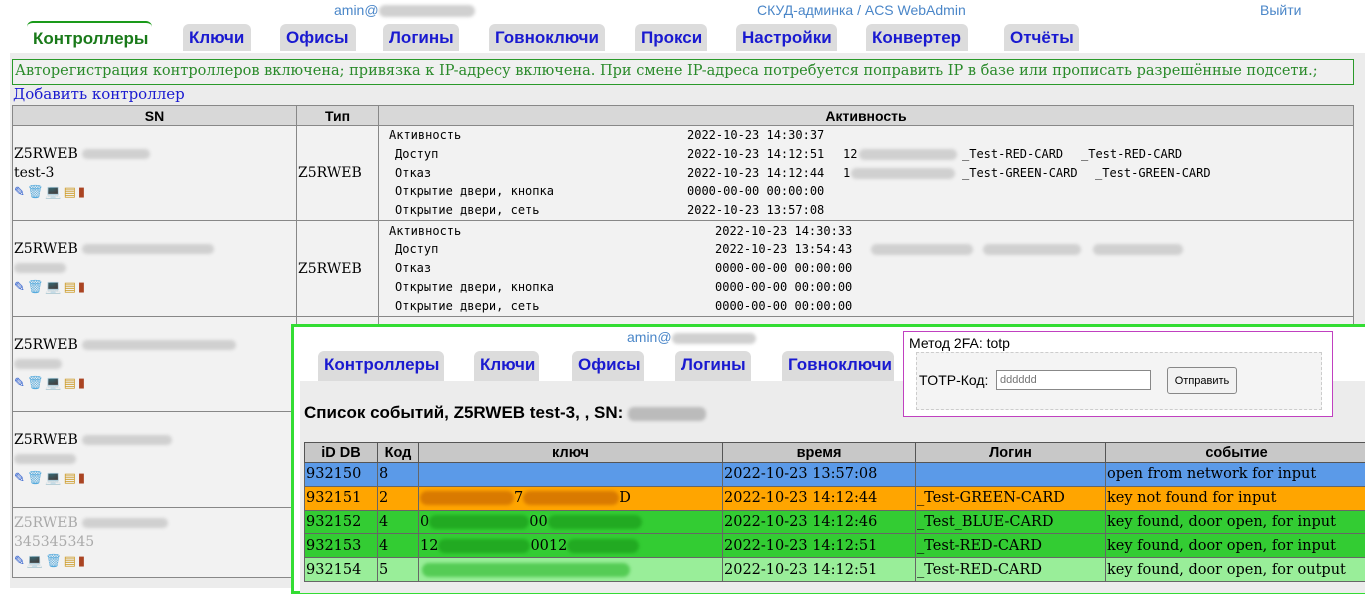 This screenshot has height=594, width=1365. I want to click on event-id: 932152, so click(341, 522).